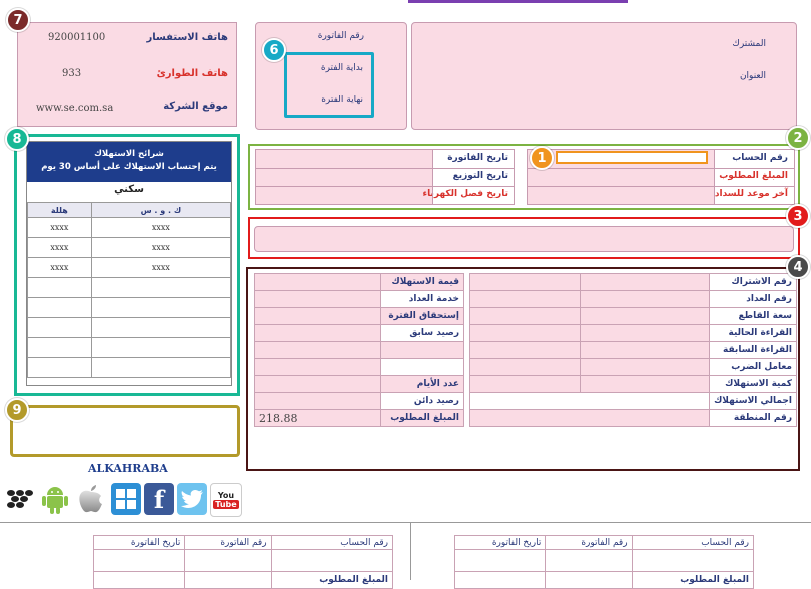 The width and height of the screenshot is (811, 589). What do you see at coordinates (798, 216) in the screenshot?
I see `badge-3: 3` at bounding box center [798, 216].